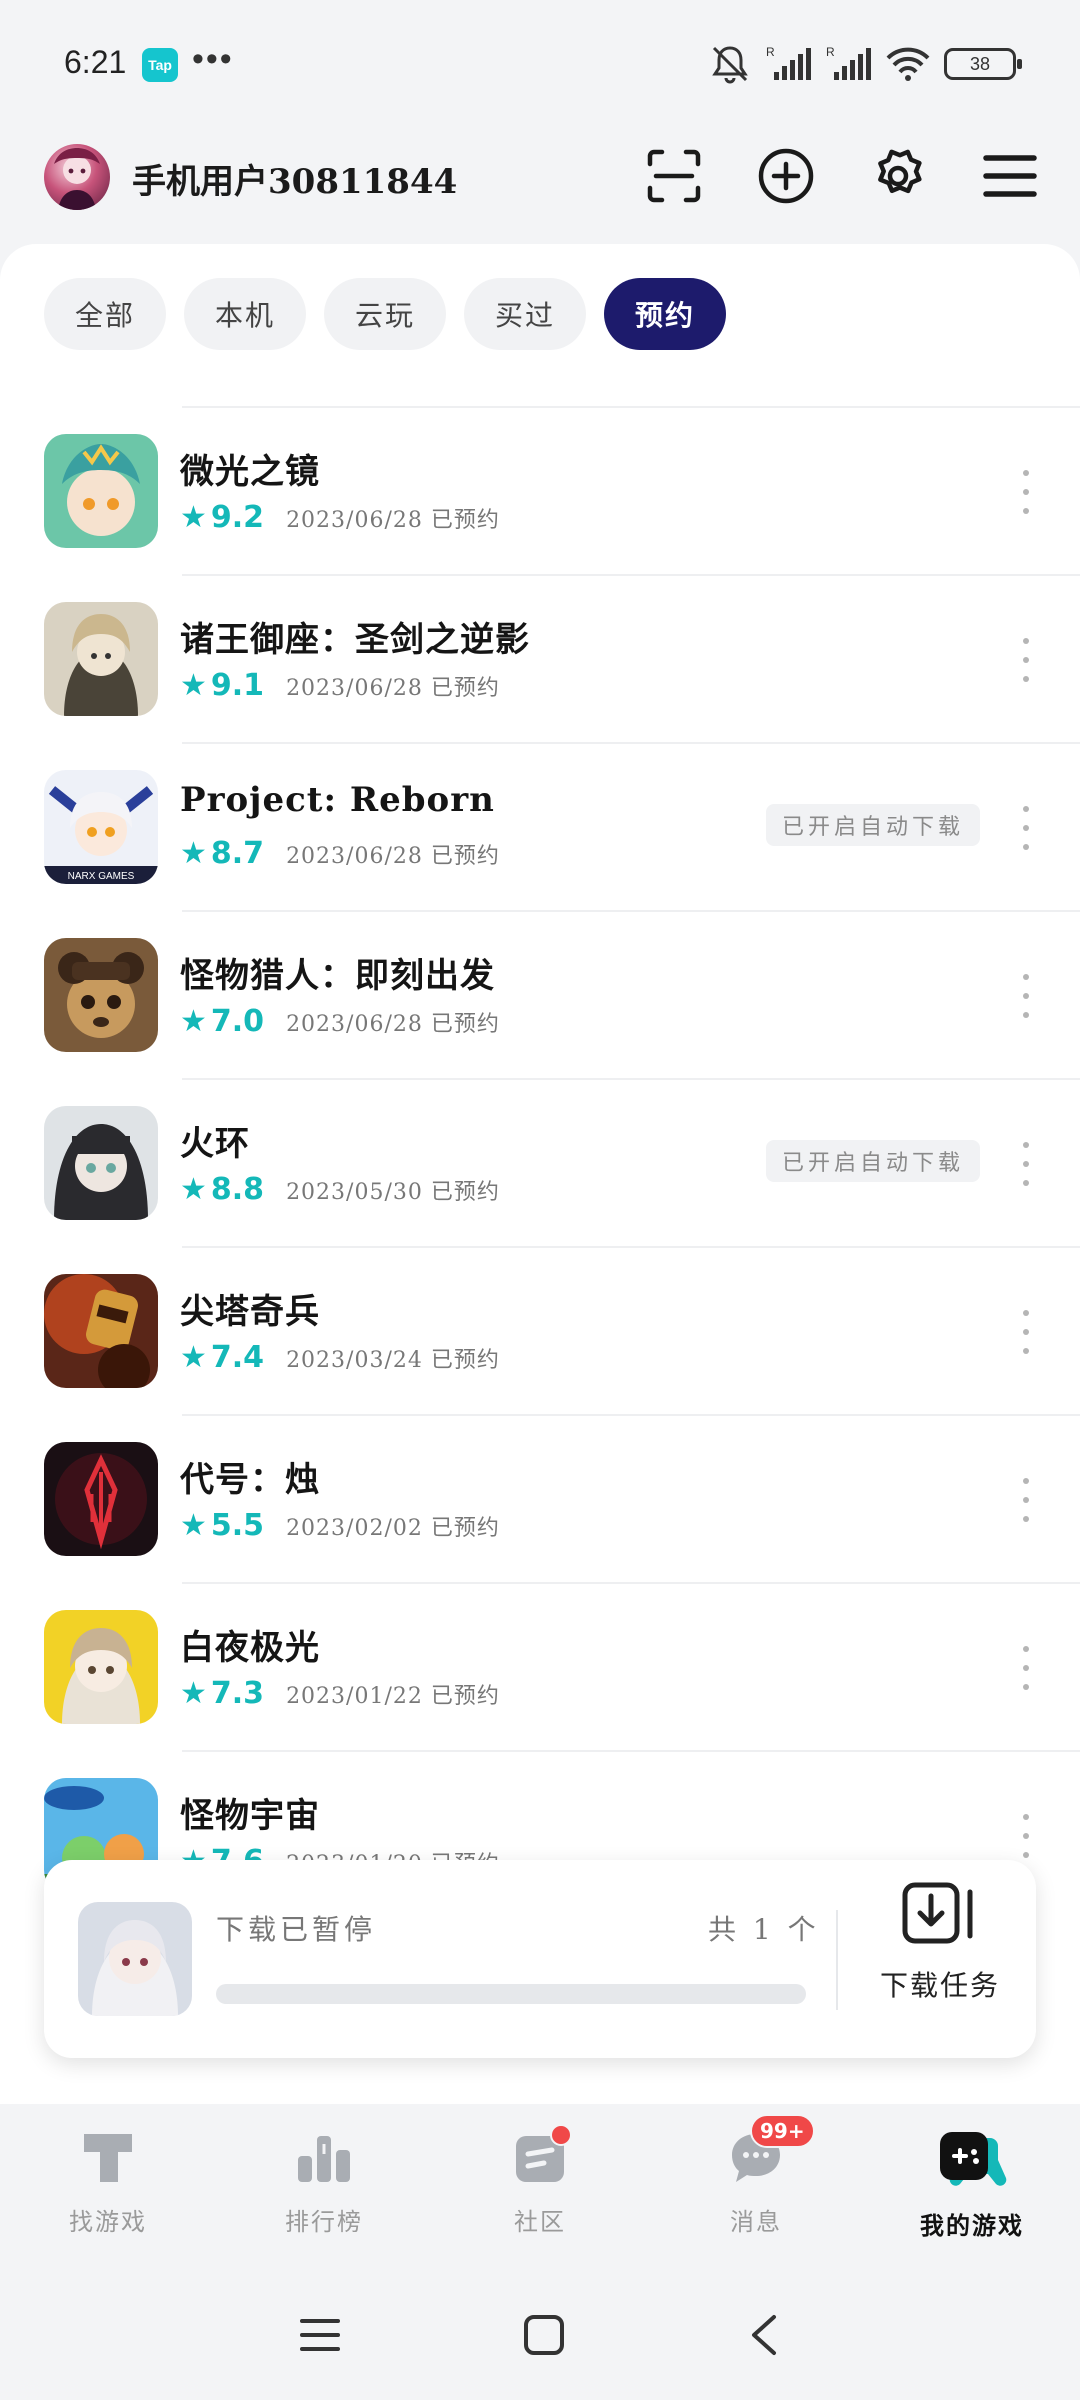 The width and height of the screenshot is (1080, 2400). I want to click on back-icon, so click(764, 2335).